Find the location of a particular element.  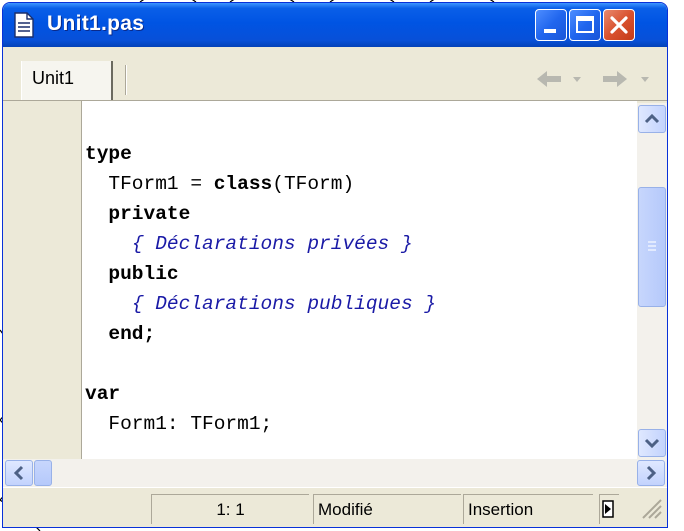

tab-label: Unit1 is located at coordinates (53, 78).